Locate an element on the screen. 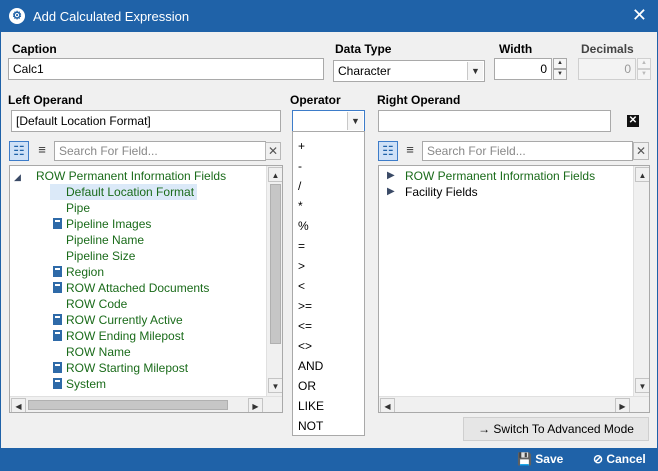 The height and width of the screenshot is (471, 658). left-search-clear-icon: ✕ is located at coordinates (273, 151).